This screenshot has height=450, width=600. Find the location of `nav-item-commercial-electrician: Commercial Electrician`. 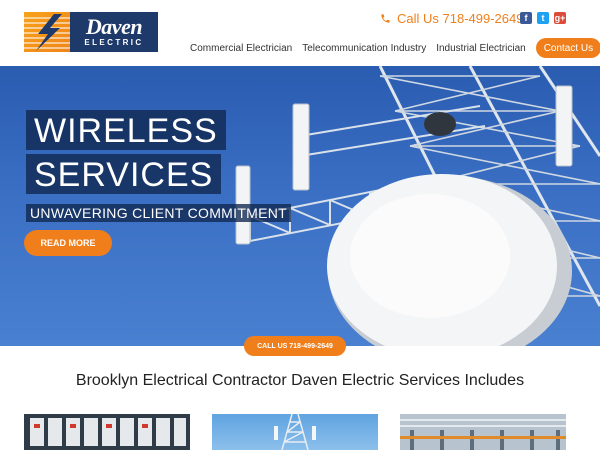

nav-item-commercial-electrician: Commercial Electrician is located at coordinates (241, 48).